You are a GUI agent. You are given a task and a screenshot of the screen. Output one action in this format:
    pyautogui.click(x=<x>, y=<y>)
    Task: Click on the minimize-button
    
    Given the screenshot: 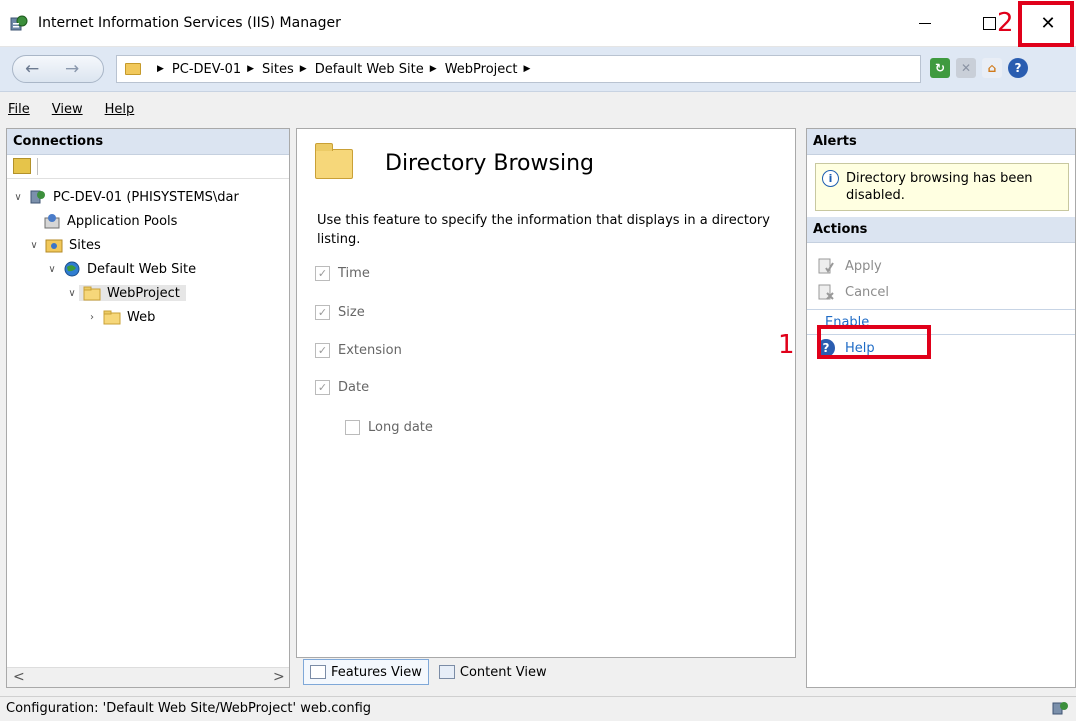 What is the action you would take?
    pyautogui.click(x=925, y=23)
    